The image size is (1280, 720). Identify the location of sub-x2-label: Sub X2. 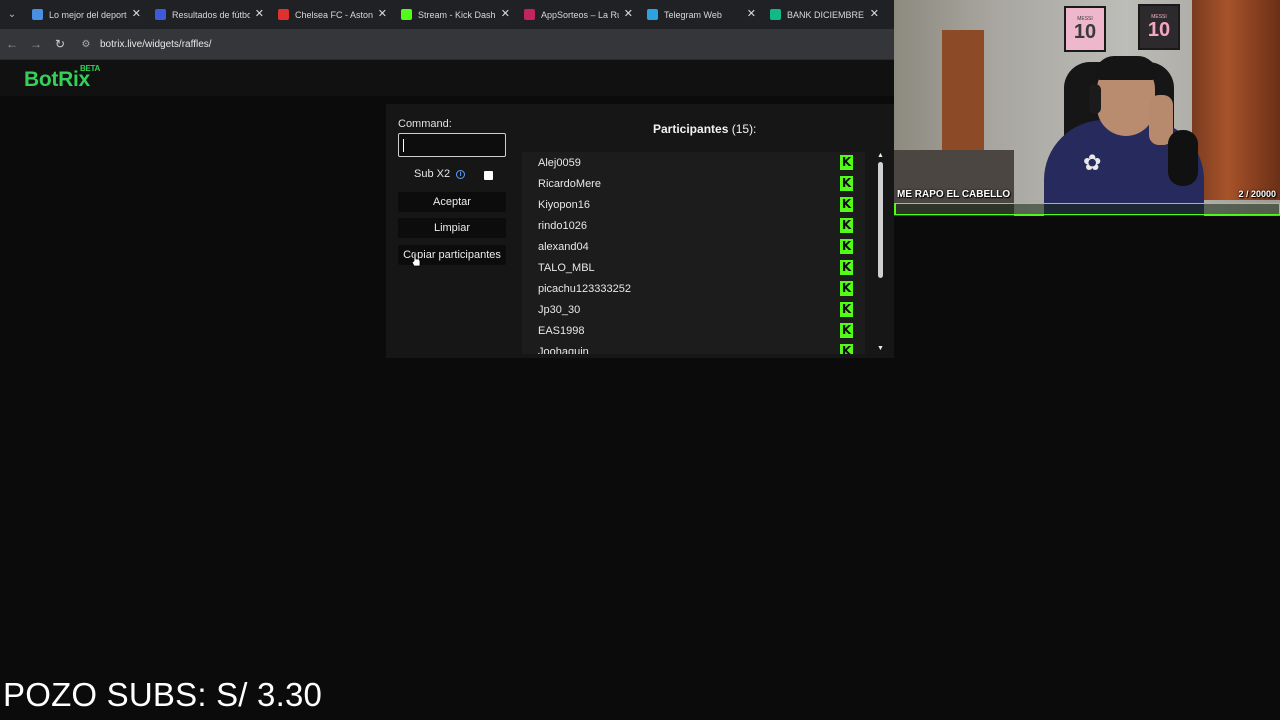
(432, 174).